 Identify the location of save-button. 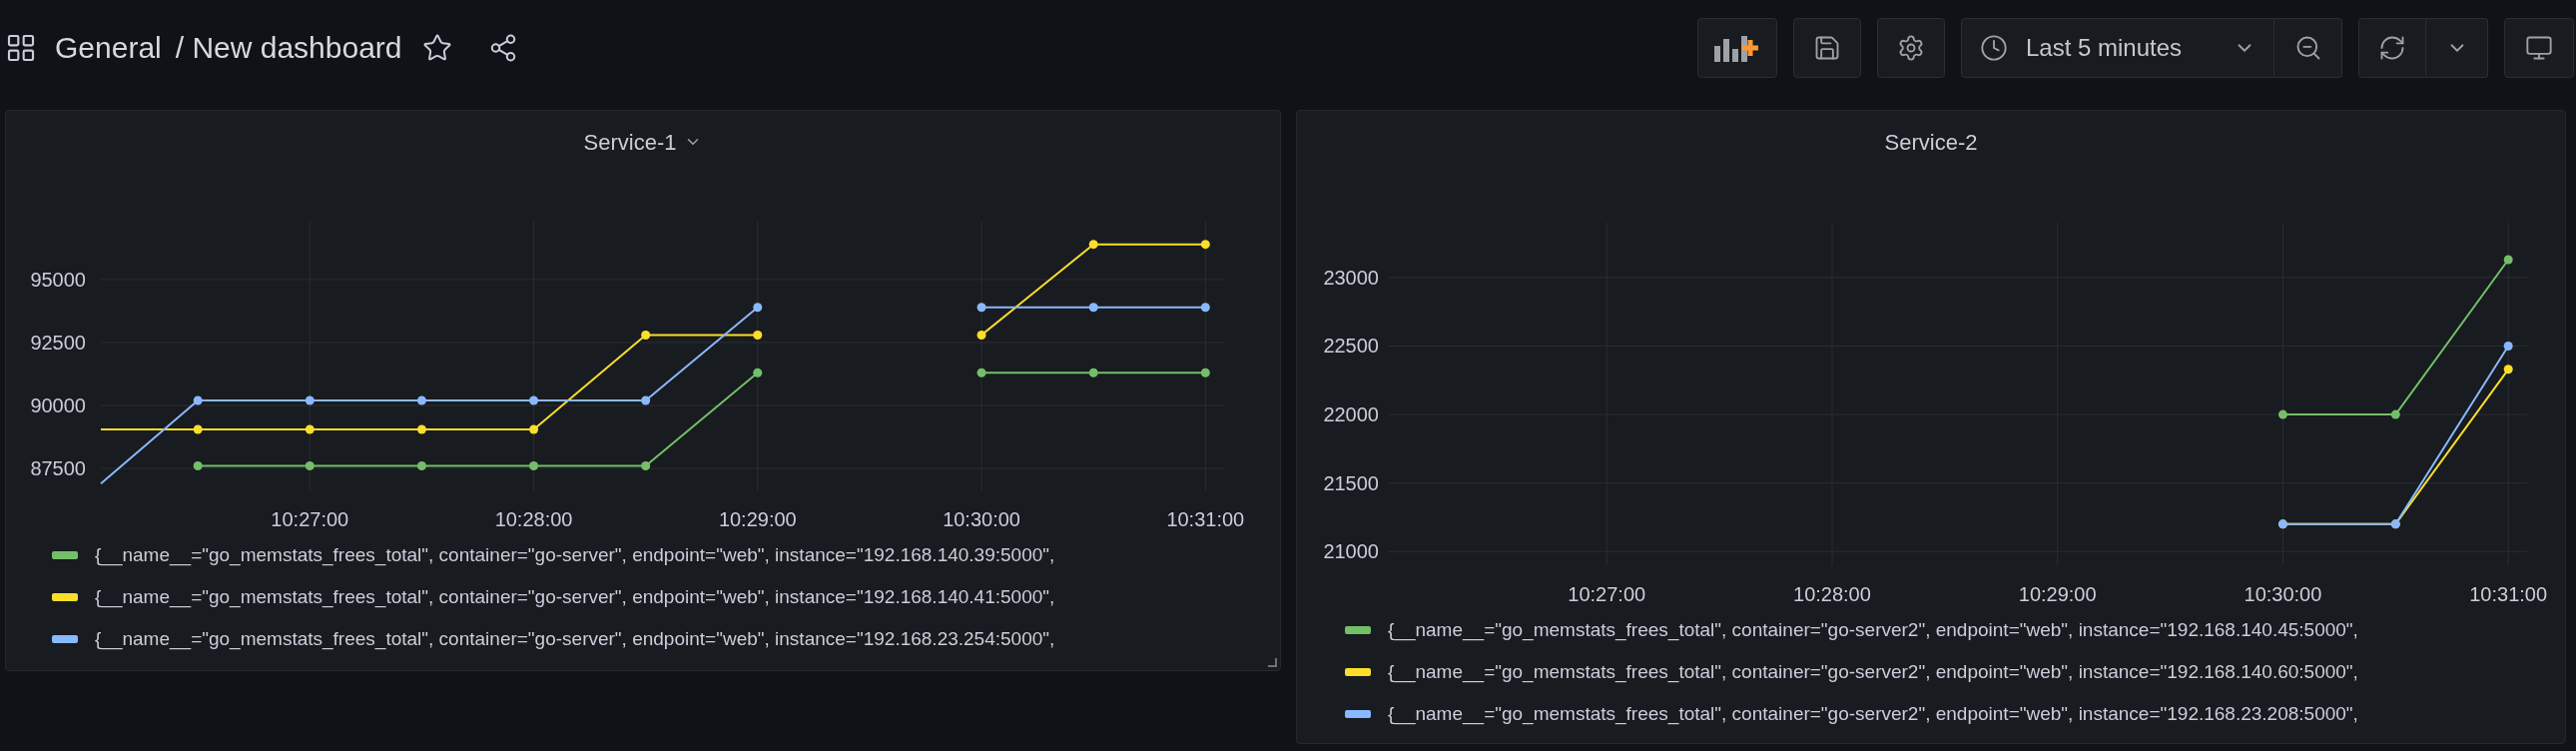
(1827, 48).